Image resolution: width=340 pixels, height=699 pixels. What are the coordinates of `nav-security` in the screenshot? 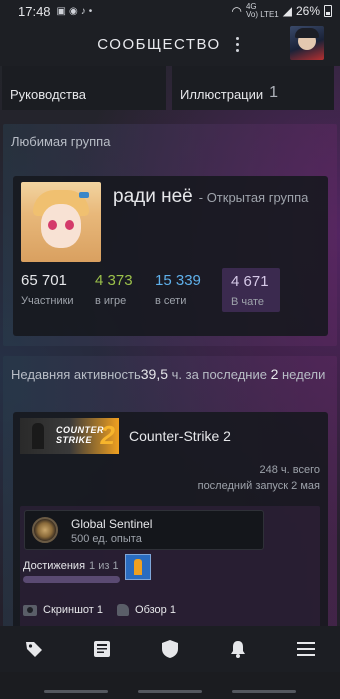 It's located at (170, 649).